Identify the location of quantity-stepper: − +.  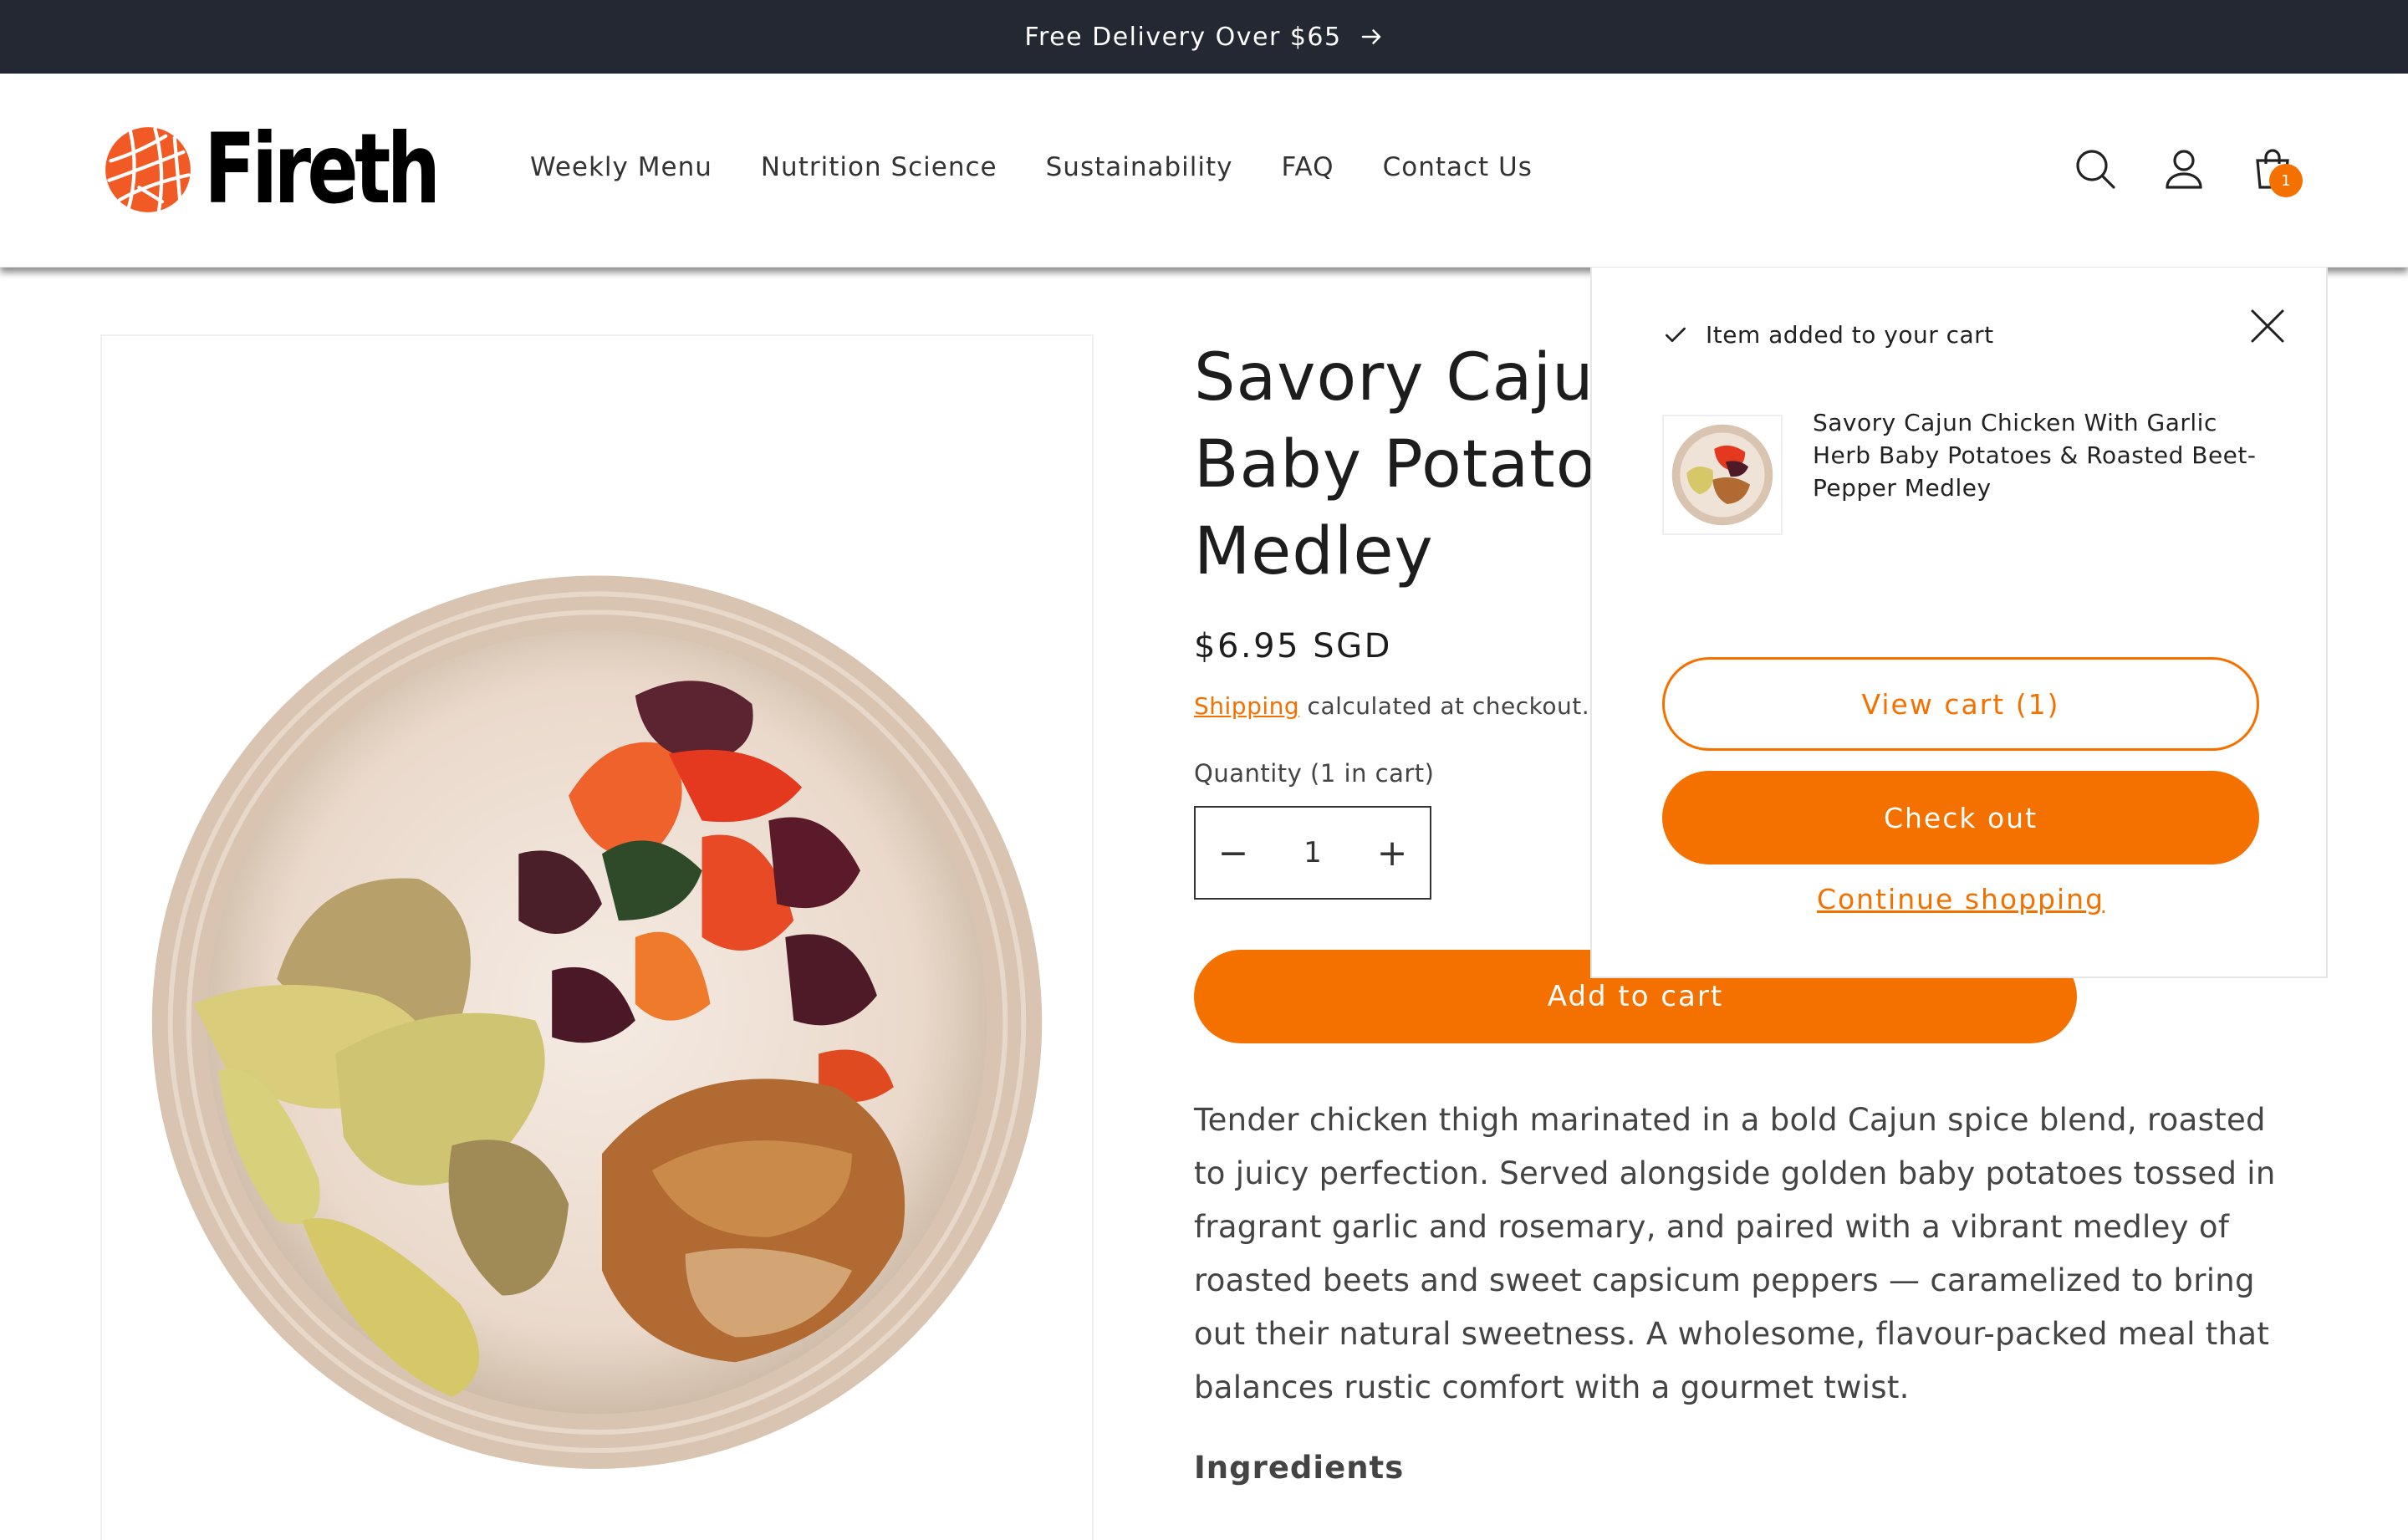
(1312, 853).